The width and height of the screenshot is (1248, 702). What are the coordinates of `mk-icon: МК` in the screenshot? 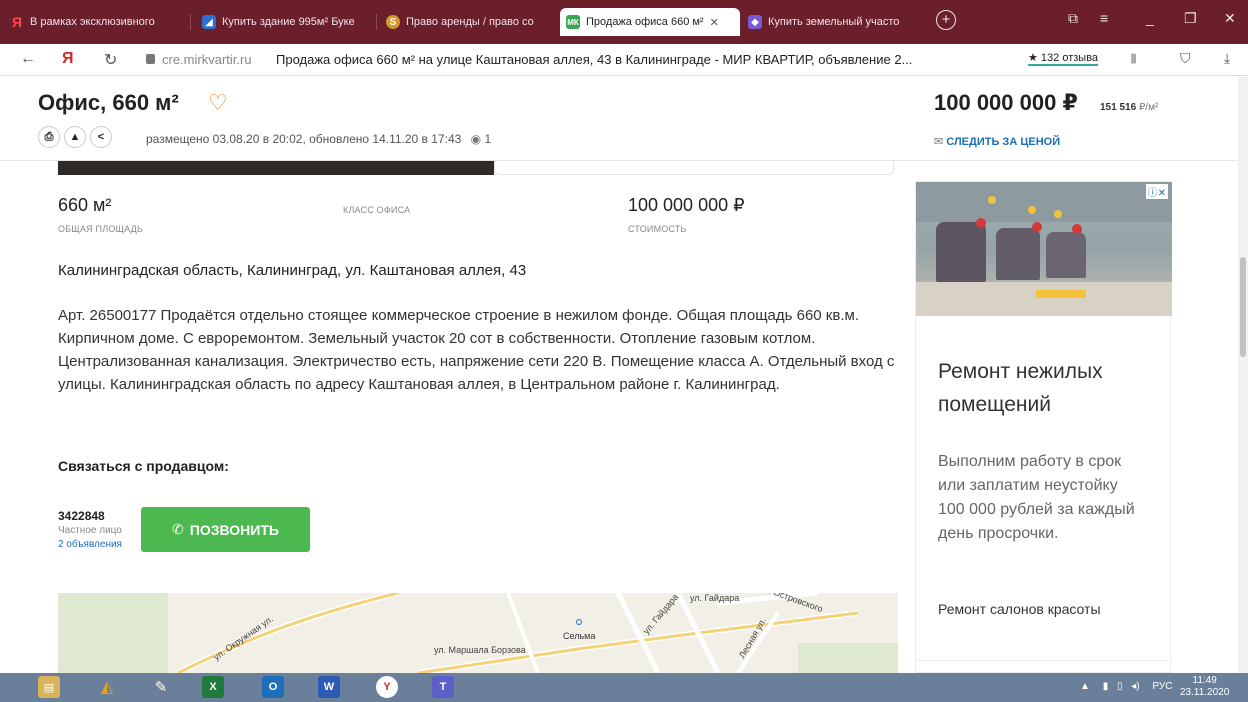 It's located at (573, 22).